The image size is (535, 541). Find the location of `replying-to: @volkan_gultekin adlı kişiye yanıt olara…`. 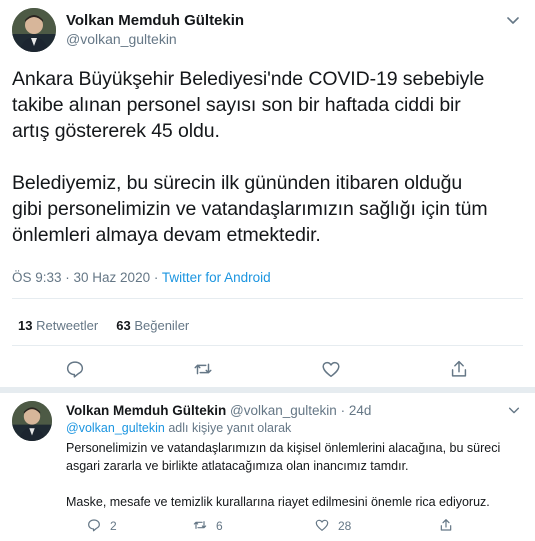

replying-to: @volkan_gultekin adlı kişiye yanıt olara… is located at coordinates (179, 428).